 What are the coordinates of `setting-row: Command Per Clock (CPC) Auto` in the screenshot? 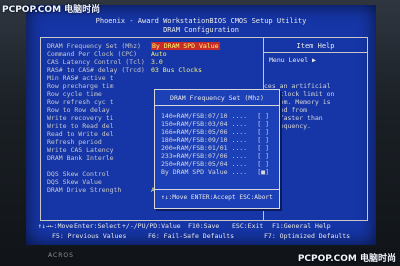 It's located at (155, 54).